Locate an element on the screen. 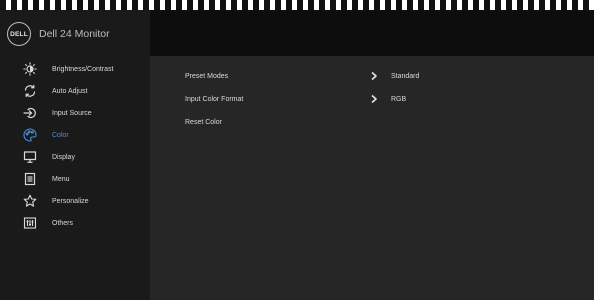 This screenshot has width=594, height=300. preset-modes-value: Standard is located at coordinates (405, 76).